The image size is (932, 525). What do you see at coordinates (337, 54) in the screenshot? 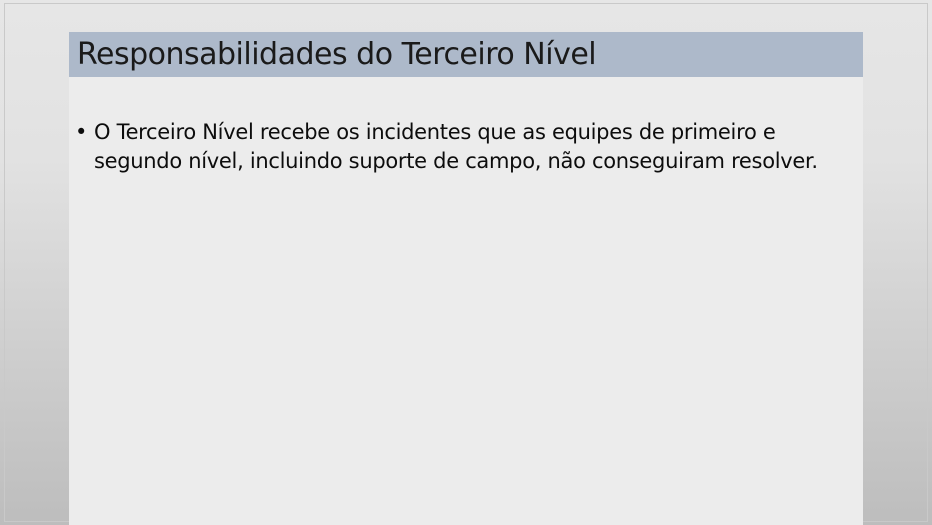
I see `slide-title: Responsabilidades do Terceiro Nível` at bounding box center [337, 54].